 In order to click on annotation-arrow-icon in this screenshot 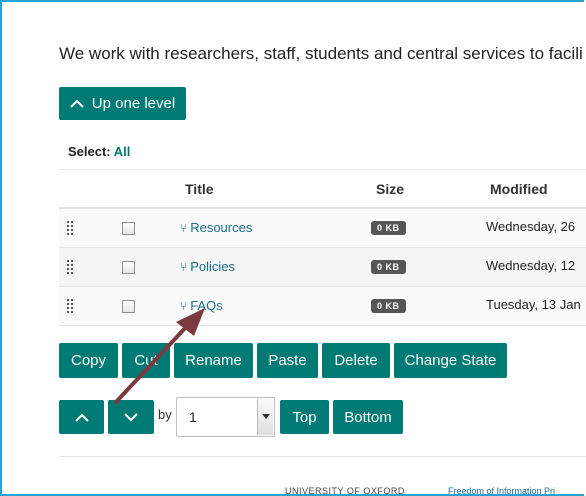, I will do `click(159, 356)`.